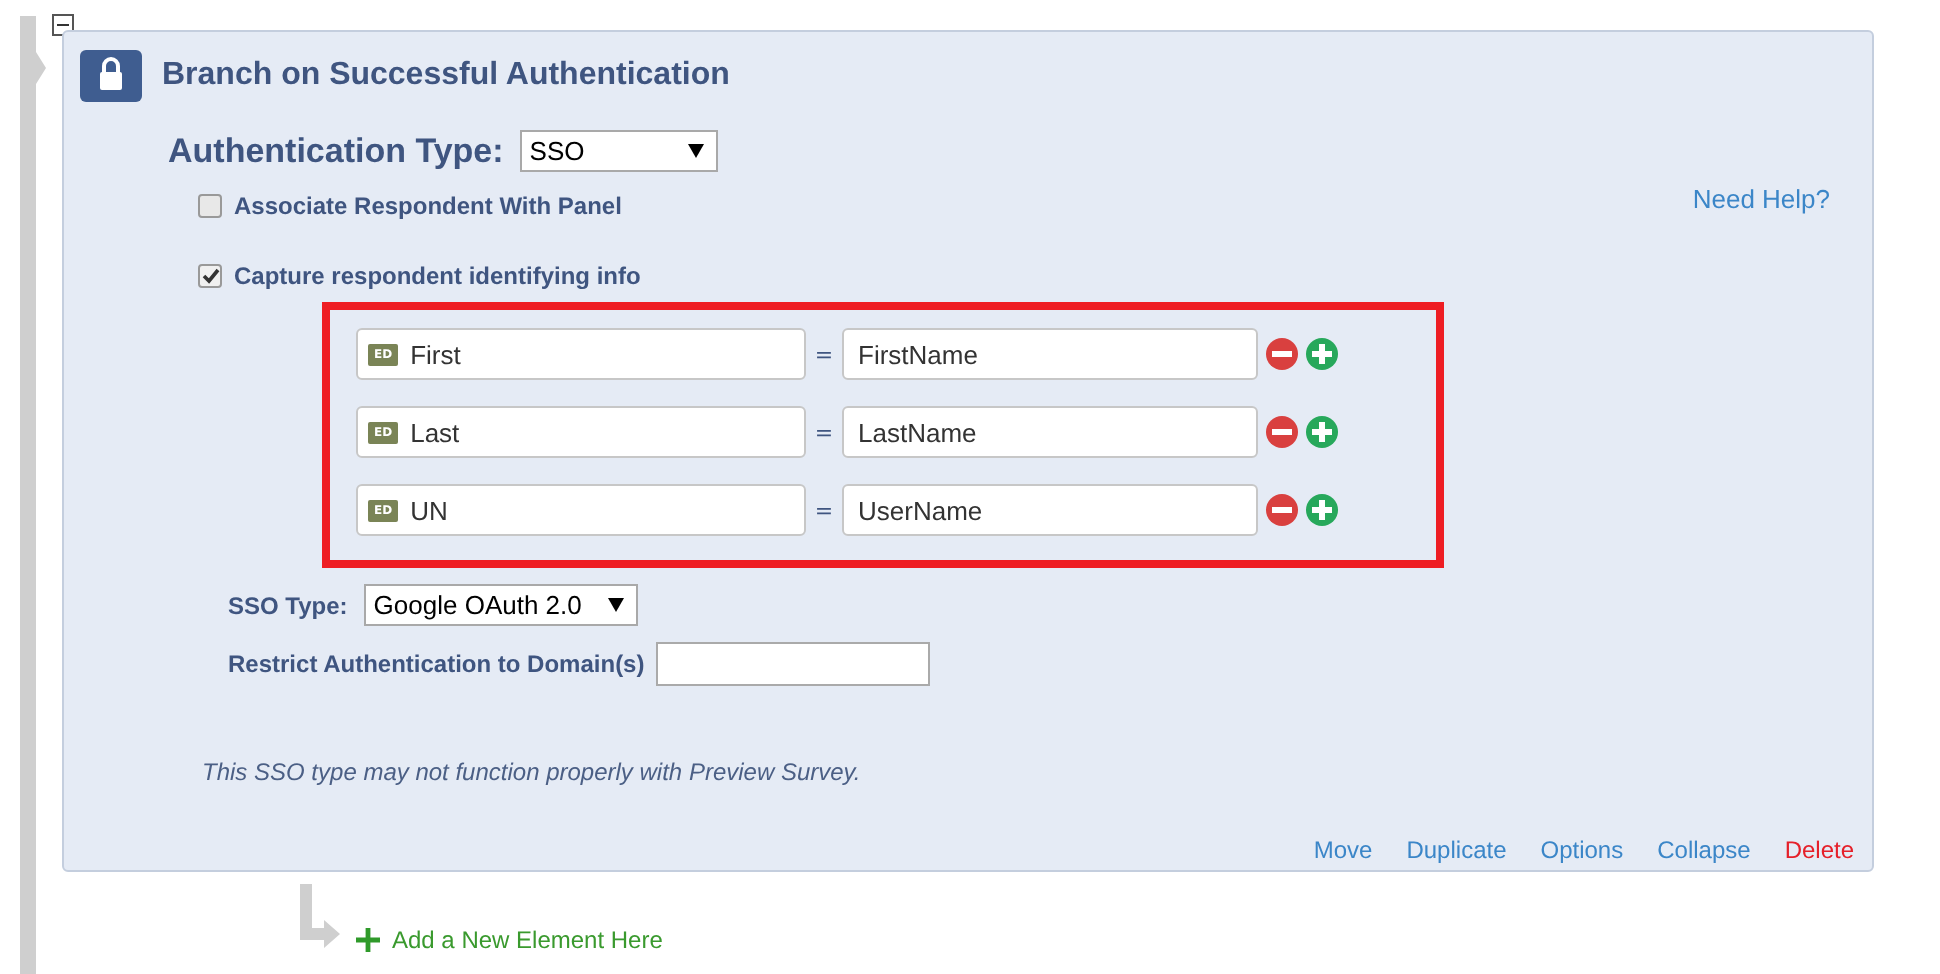 The height and width of the screenshot is (974, 1940). What do you see at coordinates (428, 206) in the screenshot?
I see `checkbox-label: Associate Respondent With Panel` at bounding box center [428, 206].